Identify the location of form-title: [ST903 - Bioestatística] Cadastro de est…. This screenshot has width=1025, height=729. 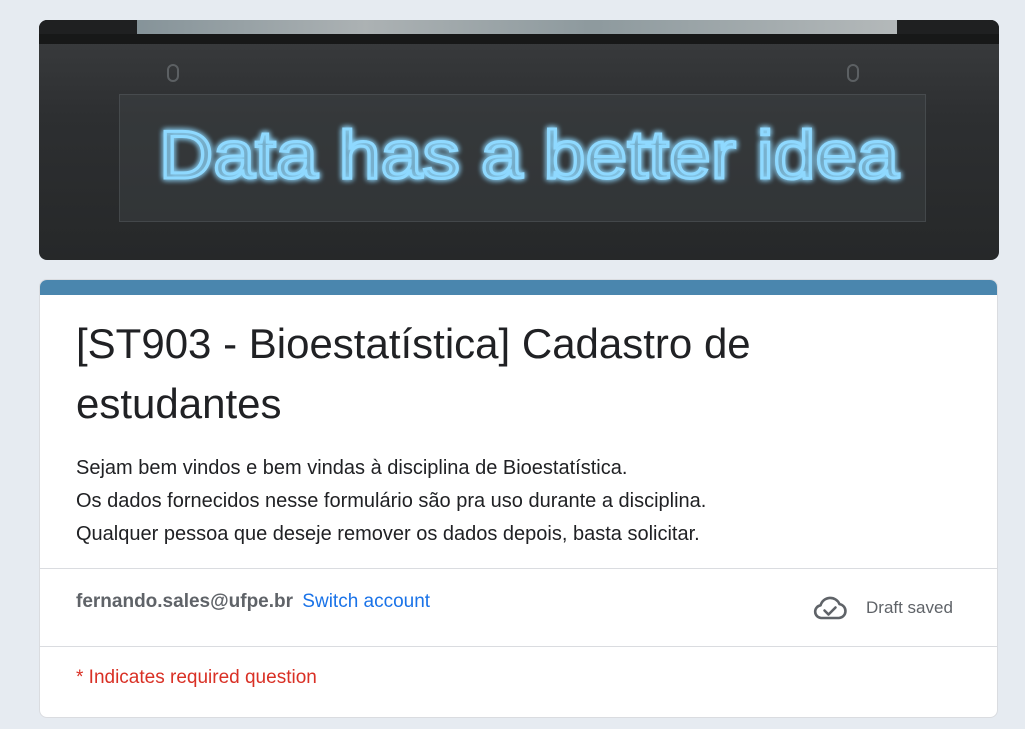
(413, 373).